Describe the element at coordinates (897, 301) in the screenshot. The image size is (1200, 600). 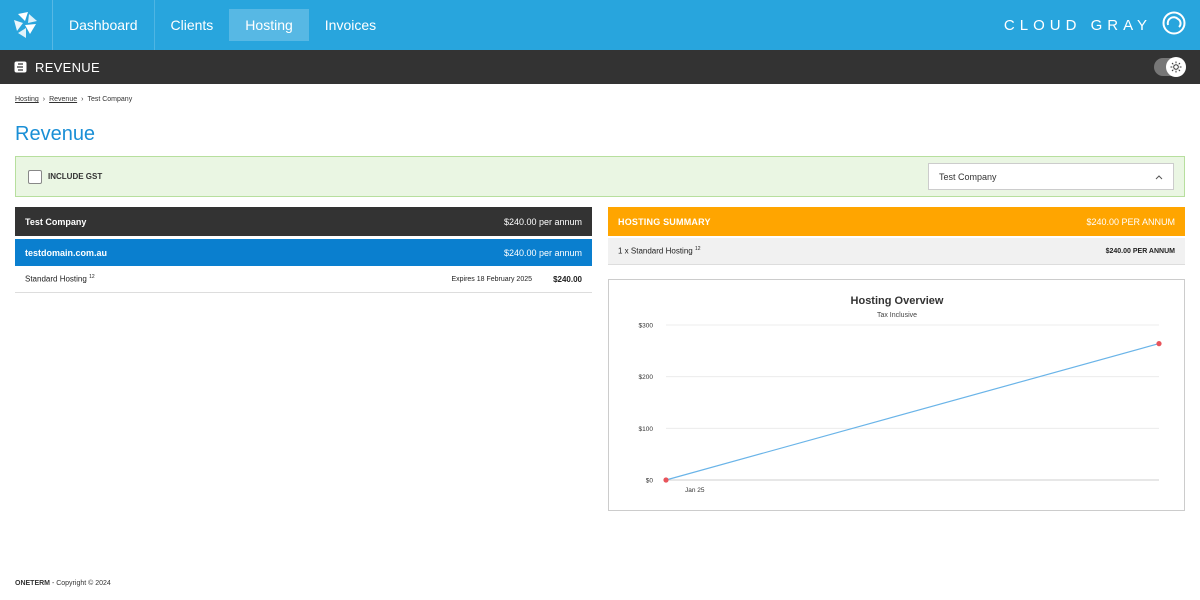
I see `chart-title: Hosting Overview` at that location.